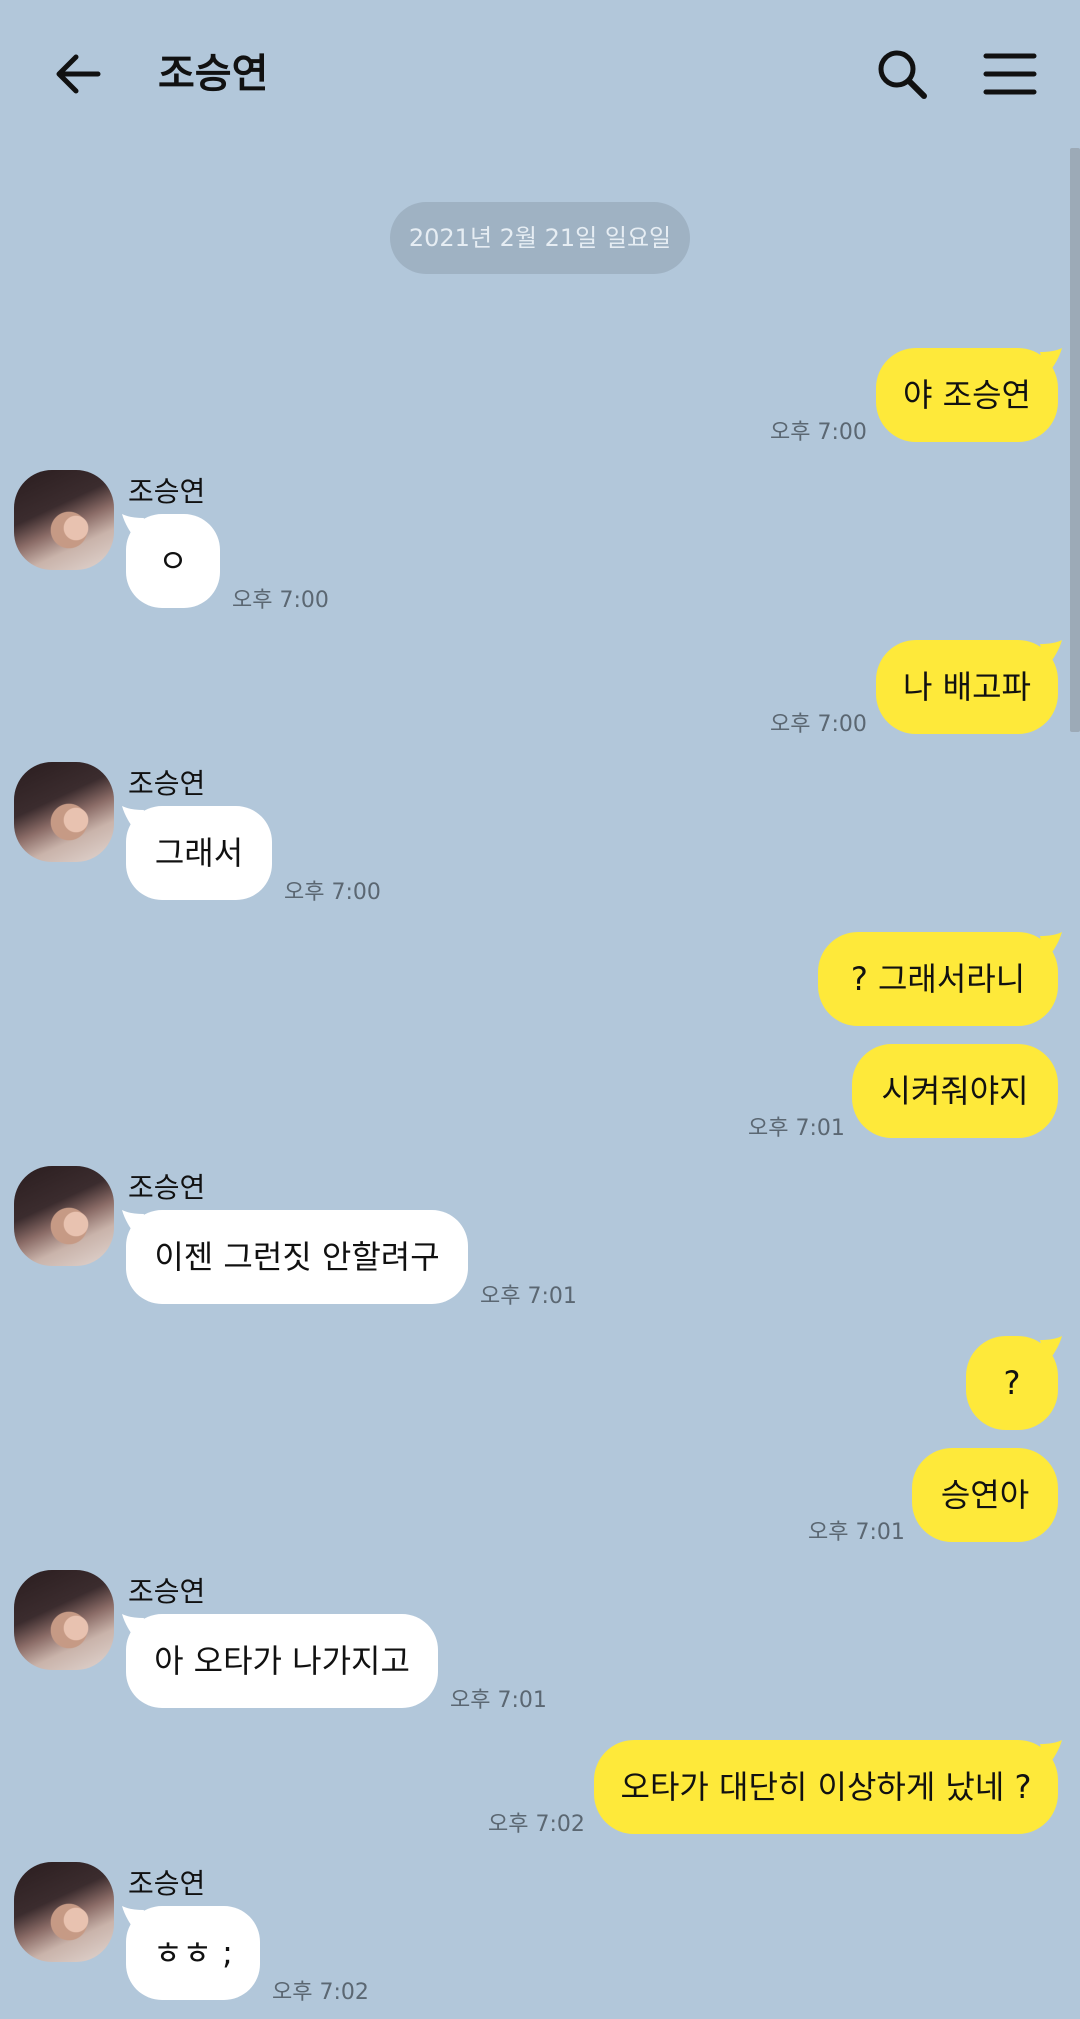 This screenshot has height=2019, width=1080. I want to click on their-message-bubble: ㅎㅎ ;, so click(193, 1953).